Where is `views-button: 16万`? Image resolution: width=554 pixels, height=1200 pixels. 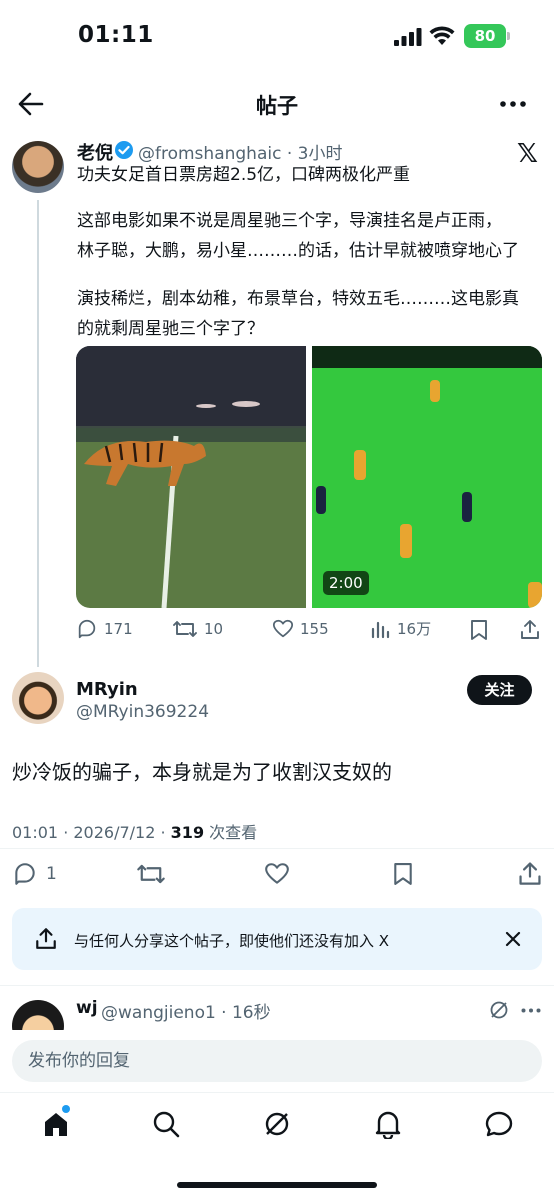
views-button: 16万 is located at coordinates (401, 628).